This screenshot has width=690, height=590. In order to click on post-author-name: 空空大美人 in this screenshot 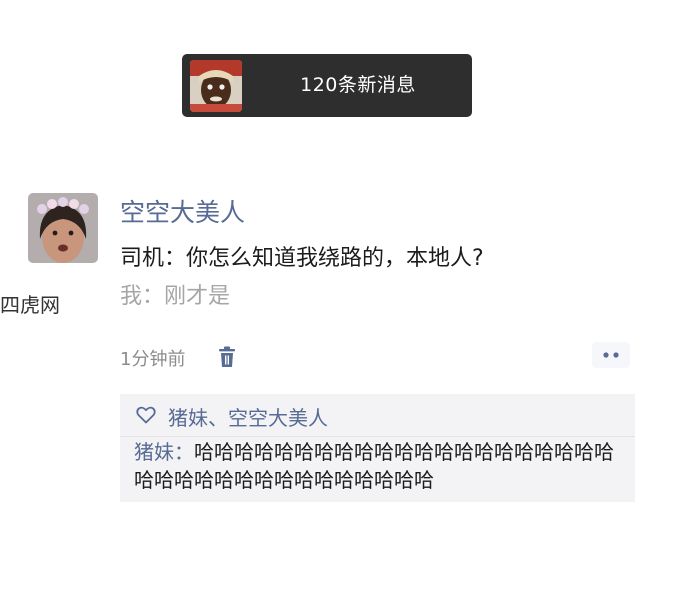, I will do `click(182, 211)`.